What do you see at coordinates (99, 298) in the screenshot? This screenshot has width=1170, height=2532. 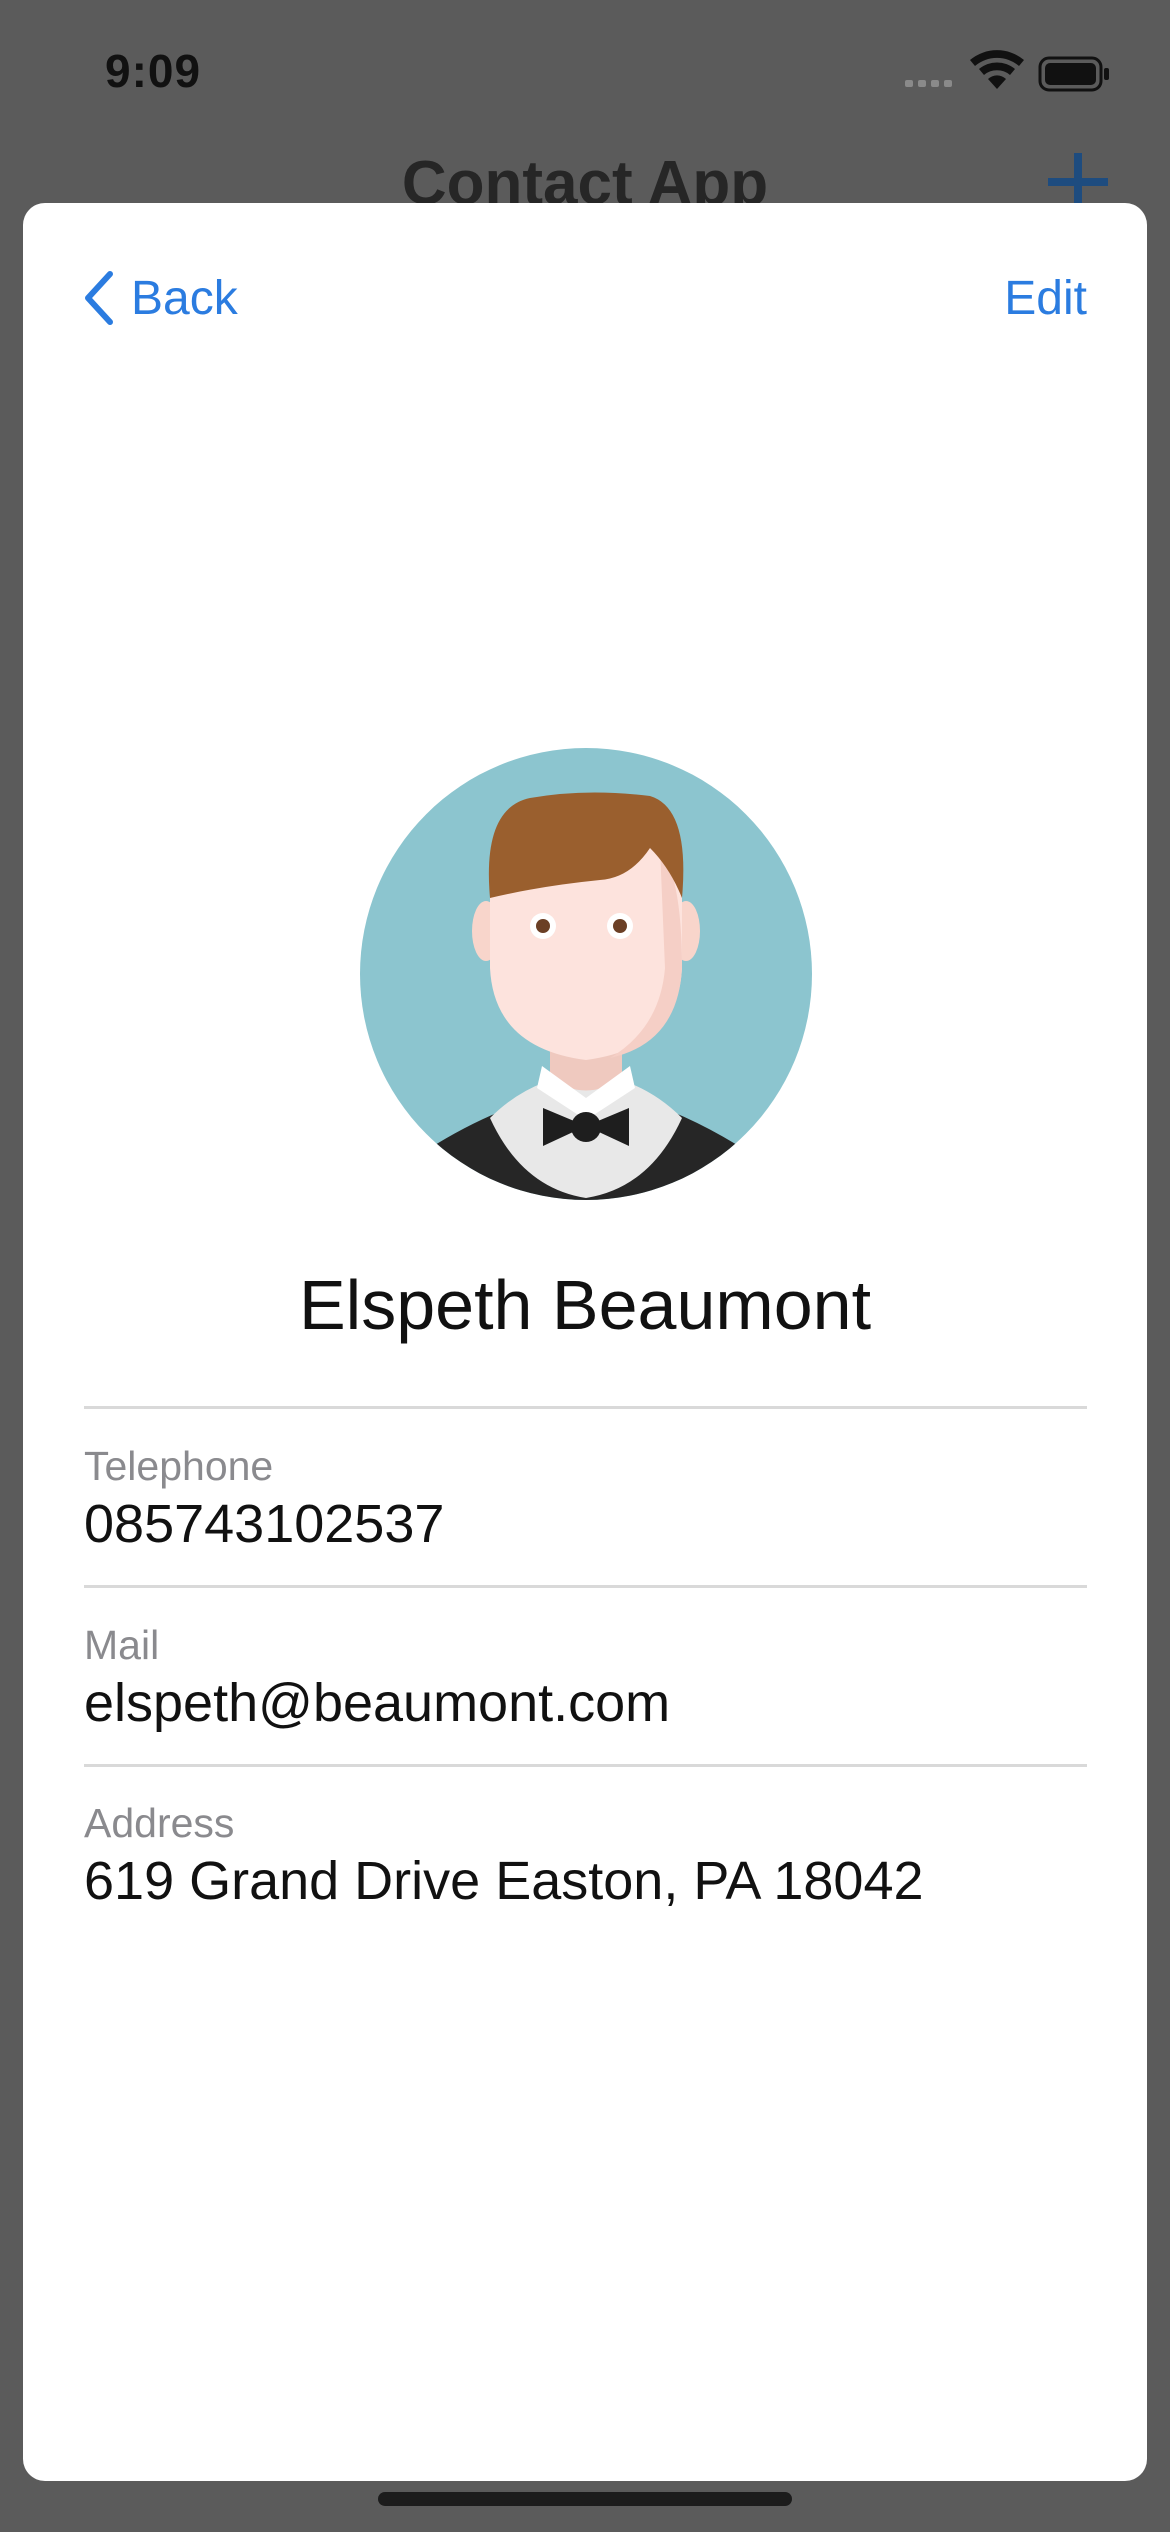 I see `chevron-left-icon` at bounding box center [99, 298].